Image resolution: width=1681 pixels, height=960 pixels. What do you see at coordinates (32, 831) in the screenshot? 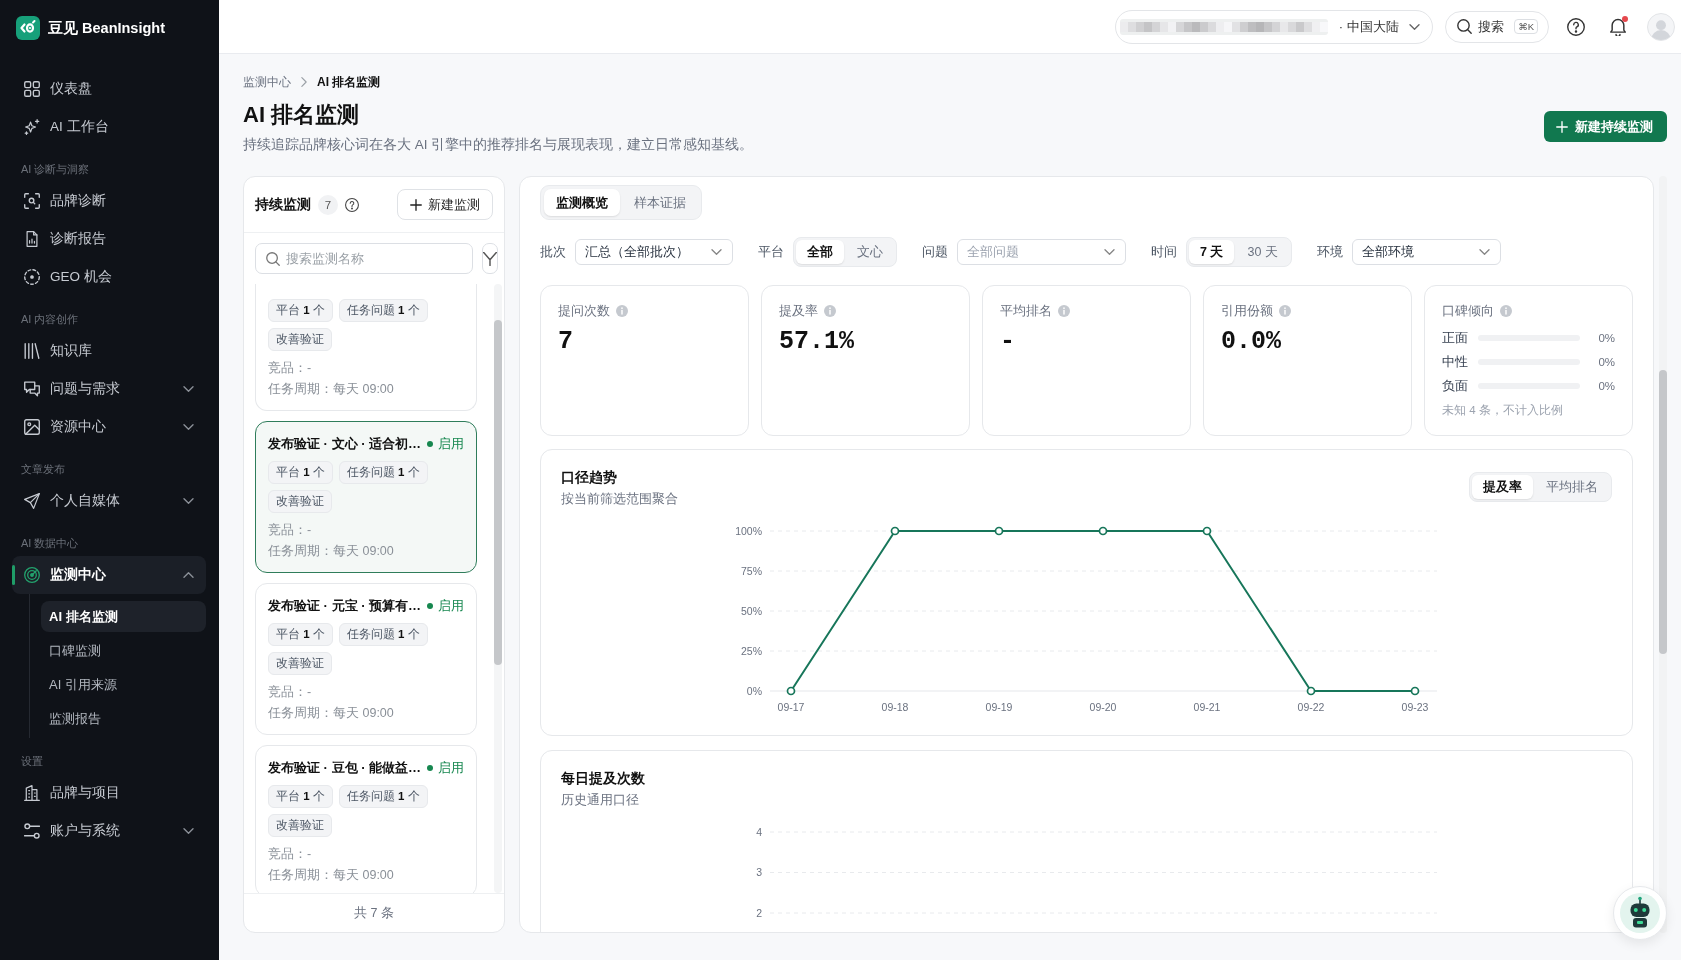
I see `sliders-icon` at bounding box center [32, 831].